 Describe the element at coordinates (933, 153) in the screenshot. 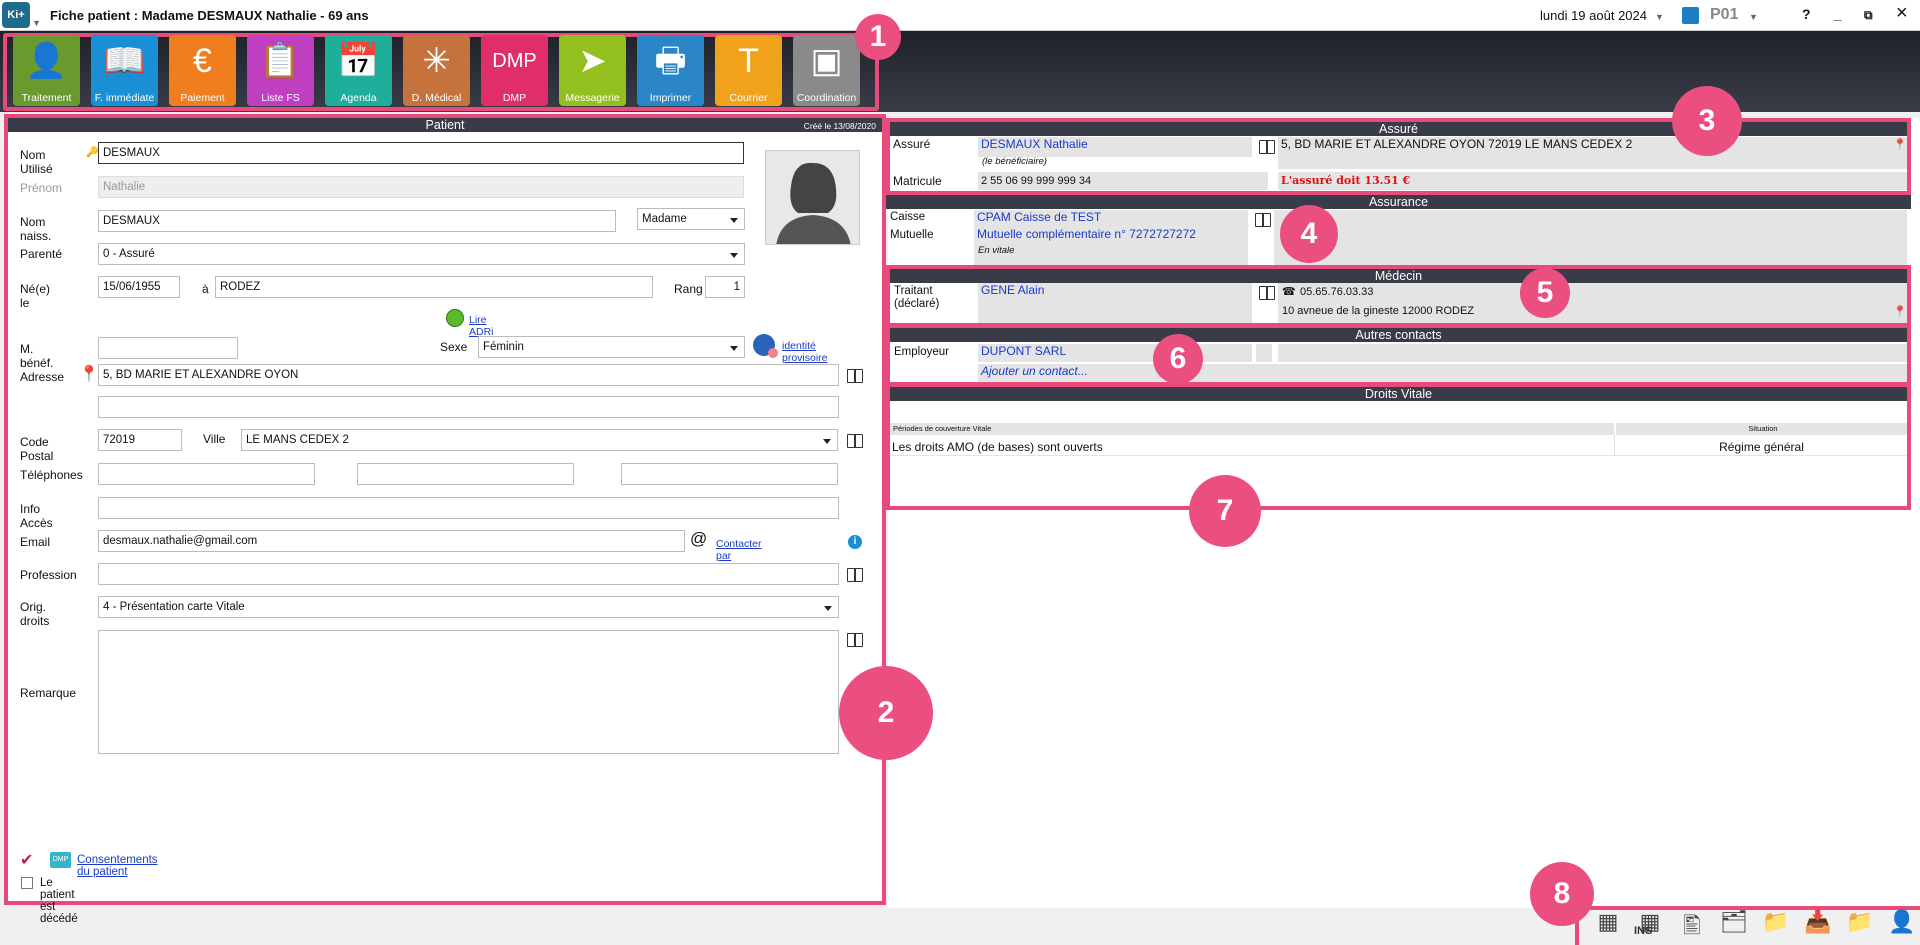

I see `assure-label: Assuré` at that location.